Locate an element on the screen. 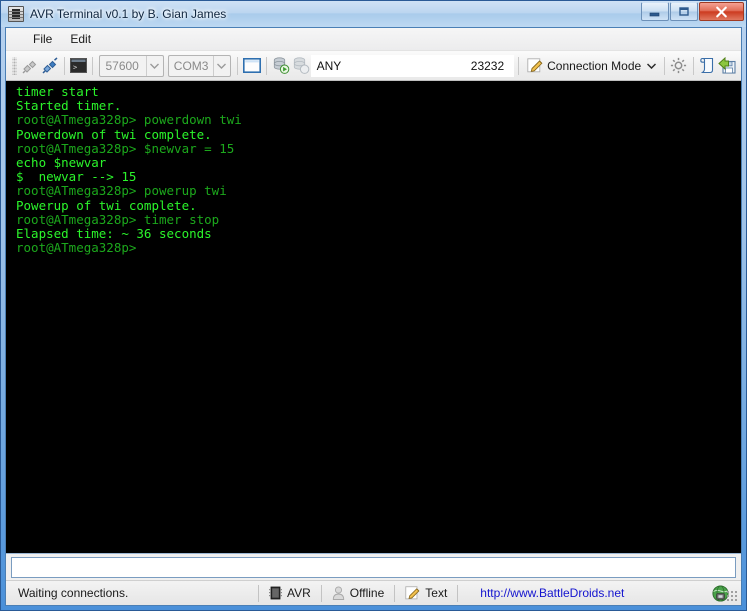 This screenshot has height=611, width=747. status-mode-label: Text is located at coordinates (436, 593).